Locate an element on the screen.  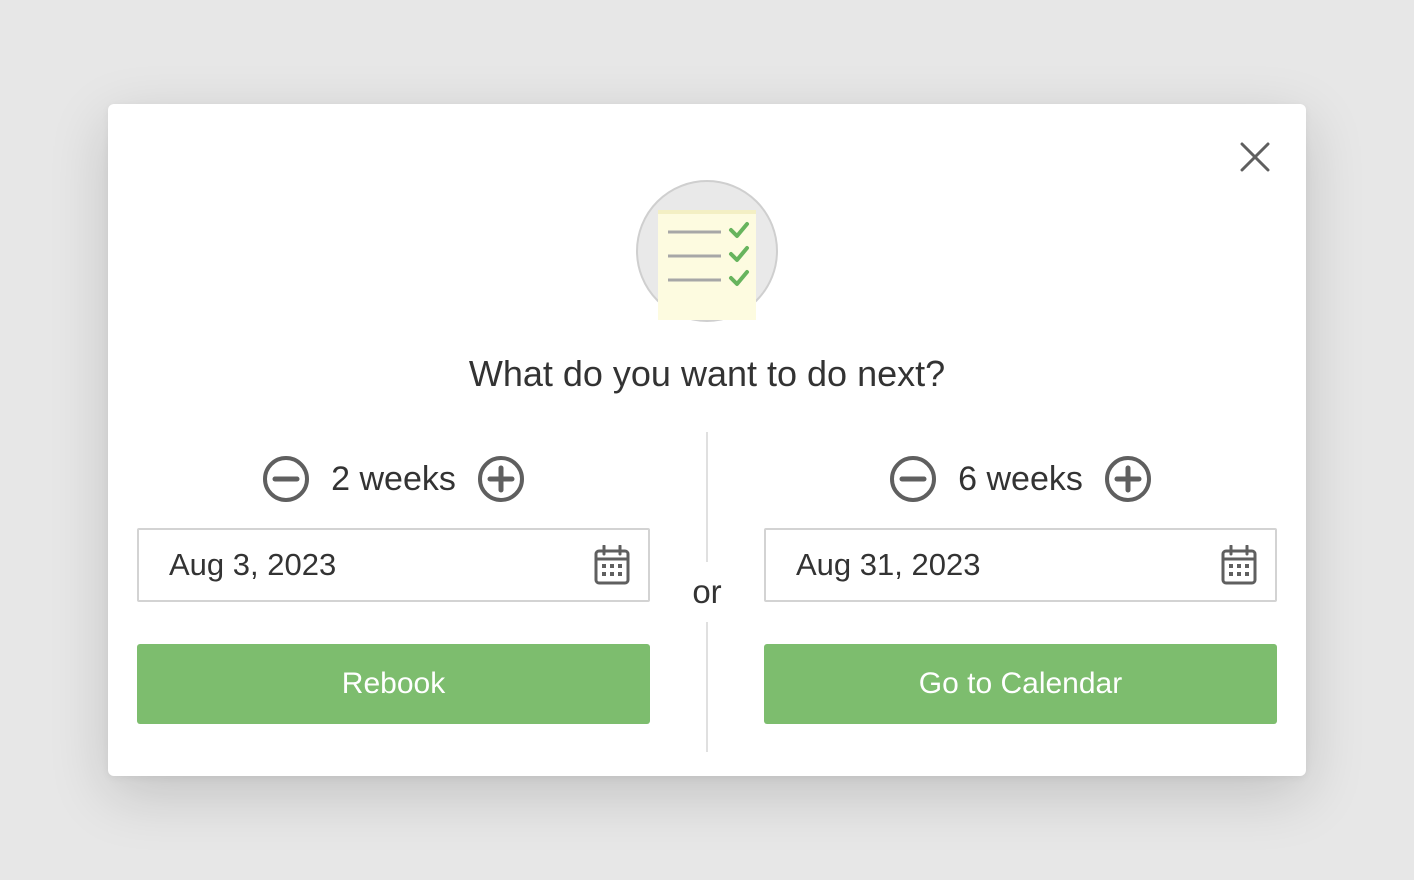
interval-stepper-right: 6 weeks is located at coordinates (1020, 479).